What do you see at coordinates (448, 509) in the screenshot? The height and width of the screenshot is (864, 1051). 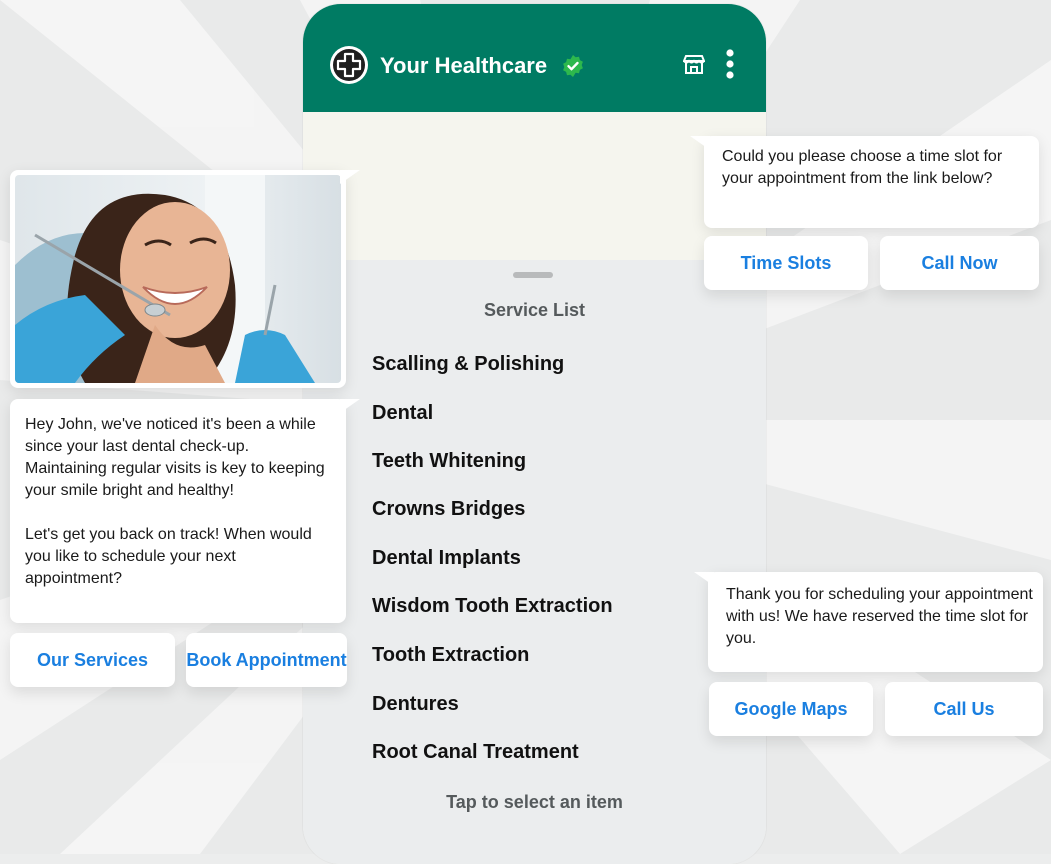 I see `list-item: Crowns Bridges` at bounding box center [448, 509].